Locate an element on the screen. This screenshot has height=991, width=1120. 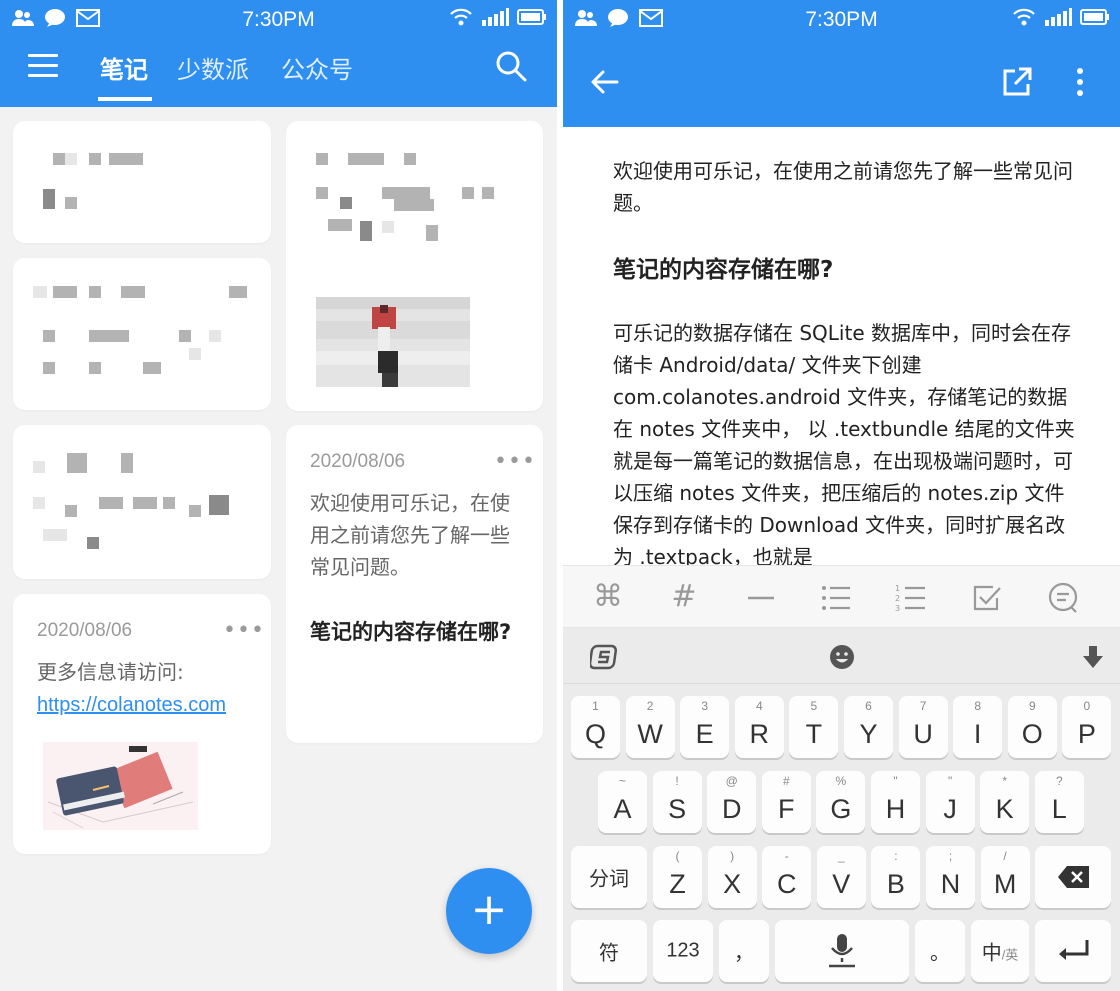
key-k: * K is located at coordinates (1005, 802).